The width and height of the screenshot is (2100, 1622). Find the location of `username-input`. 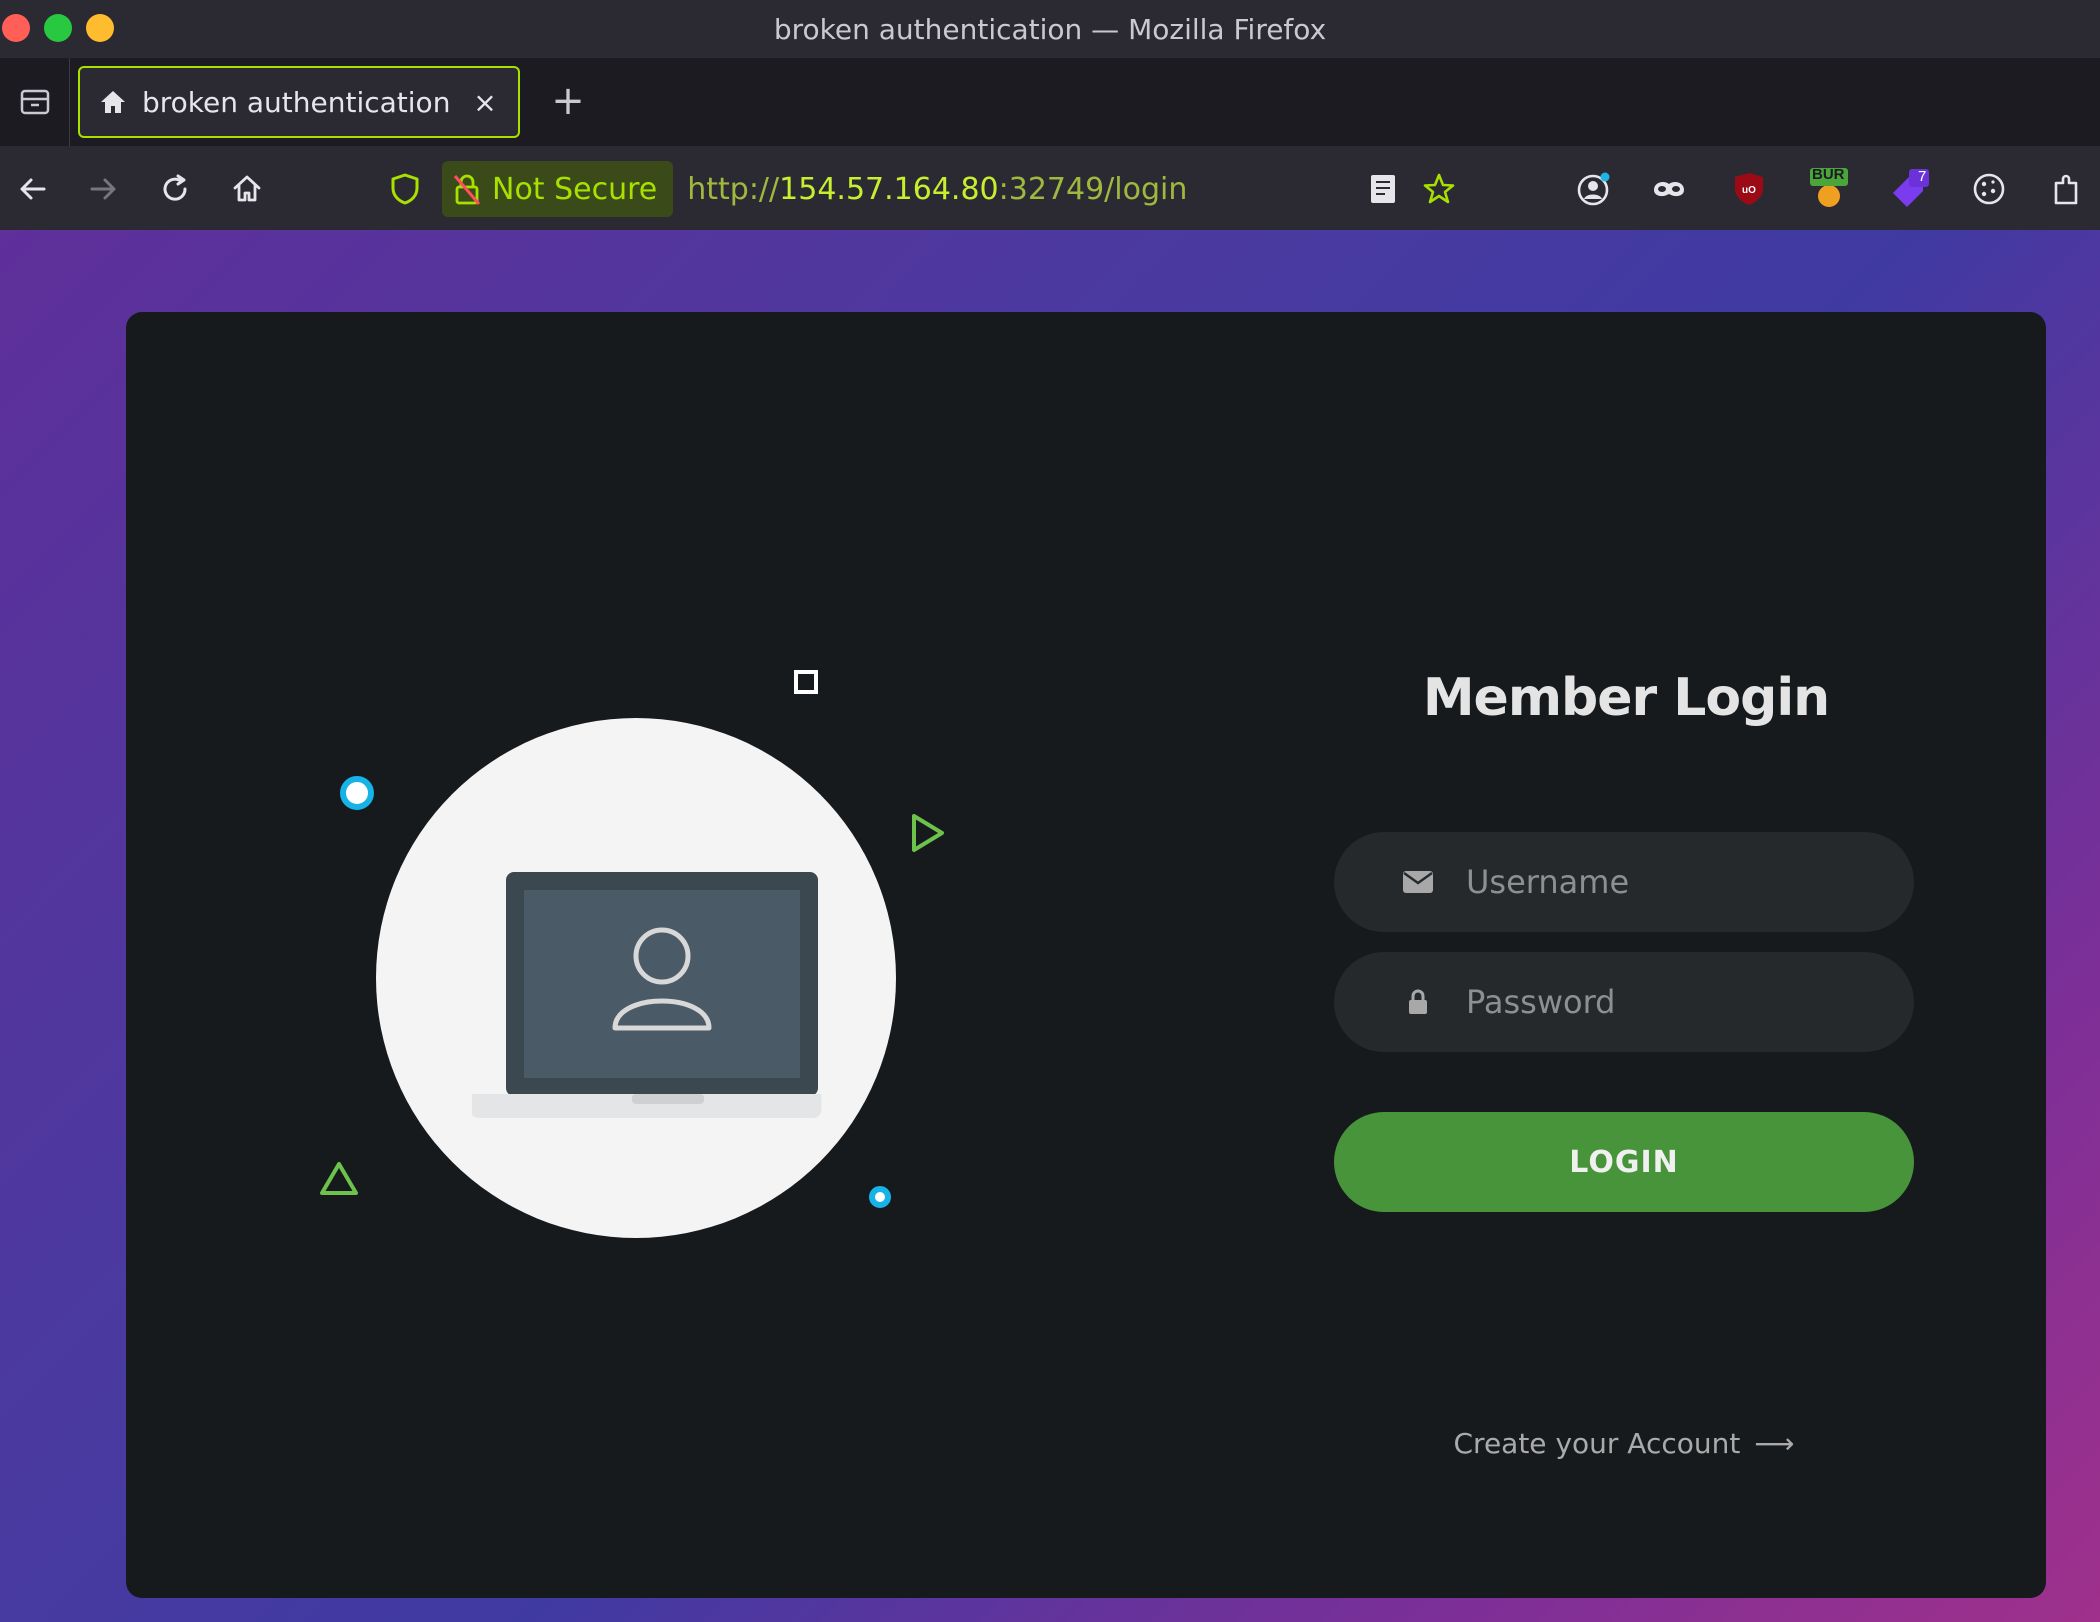

username-input is located at coordinates (1666, 882).